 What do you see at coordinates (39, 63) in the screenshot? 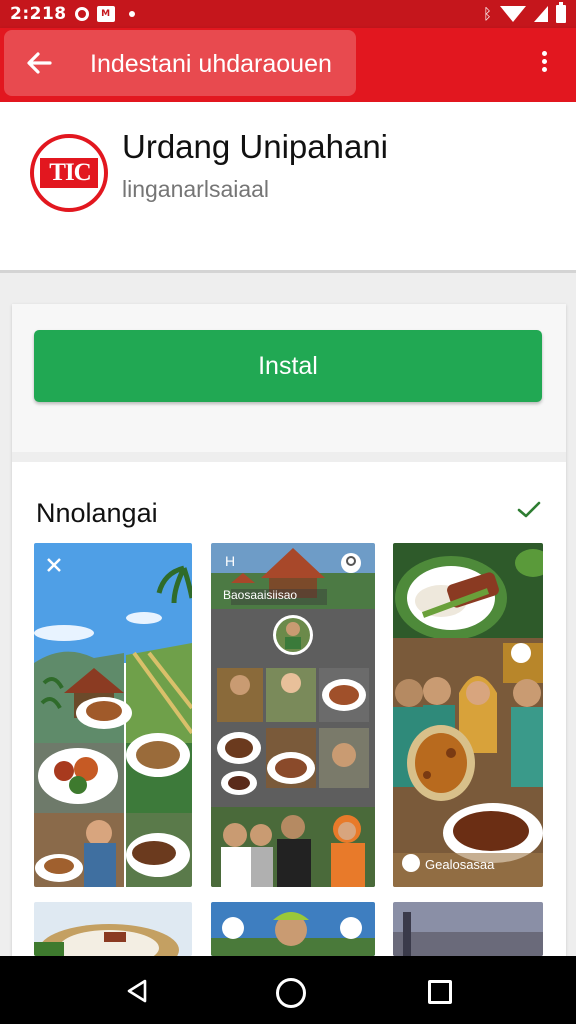
I see `back-arrow-icon` at bounding box center [39, 63].